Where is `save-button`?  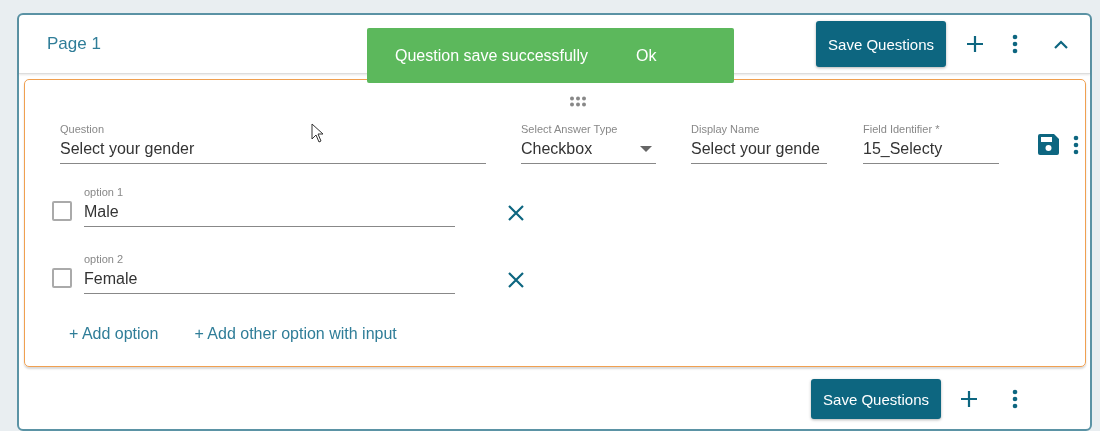
save-button is located at coordinates (1048, 144).